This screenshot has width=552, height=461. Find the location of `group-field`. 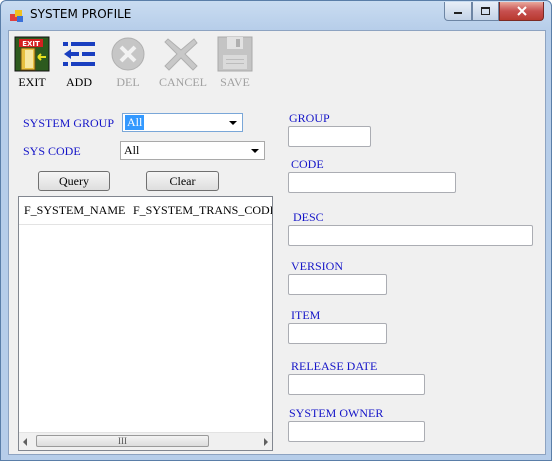

group-field is located at coordinates (329, 136).